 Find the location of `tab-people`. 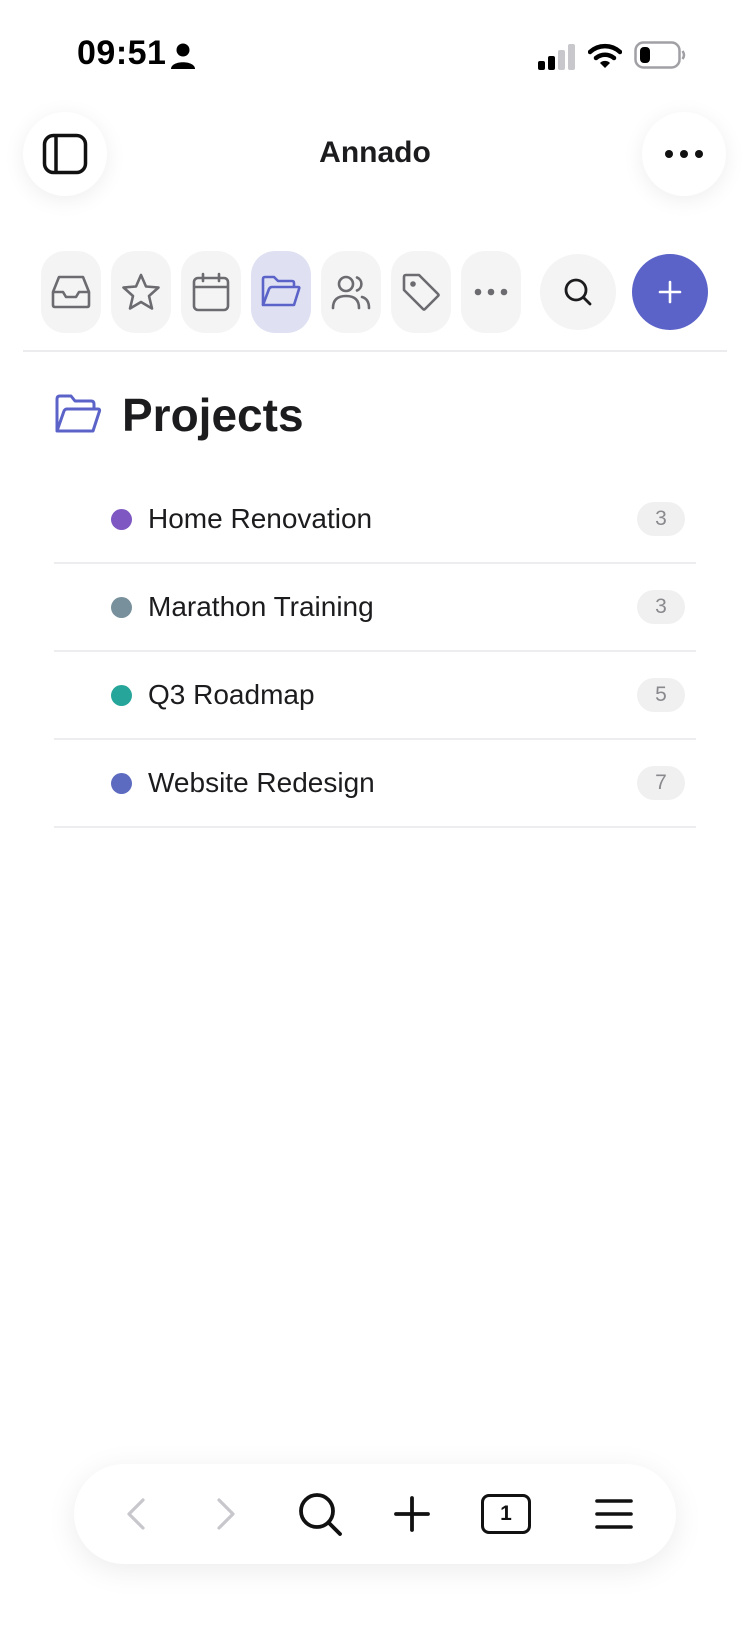

tab-people is located at coordinates (351, 292).